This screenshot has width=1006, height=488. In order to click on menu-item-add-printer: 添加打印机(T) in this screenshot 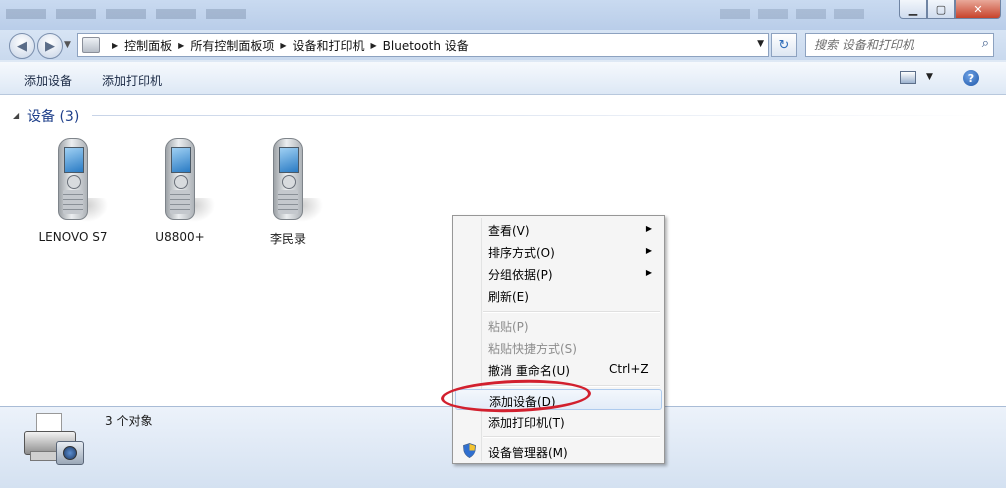, I will do `click(558, 421)`.